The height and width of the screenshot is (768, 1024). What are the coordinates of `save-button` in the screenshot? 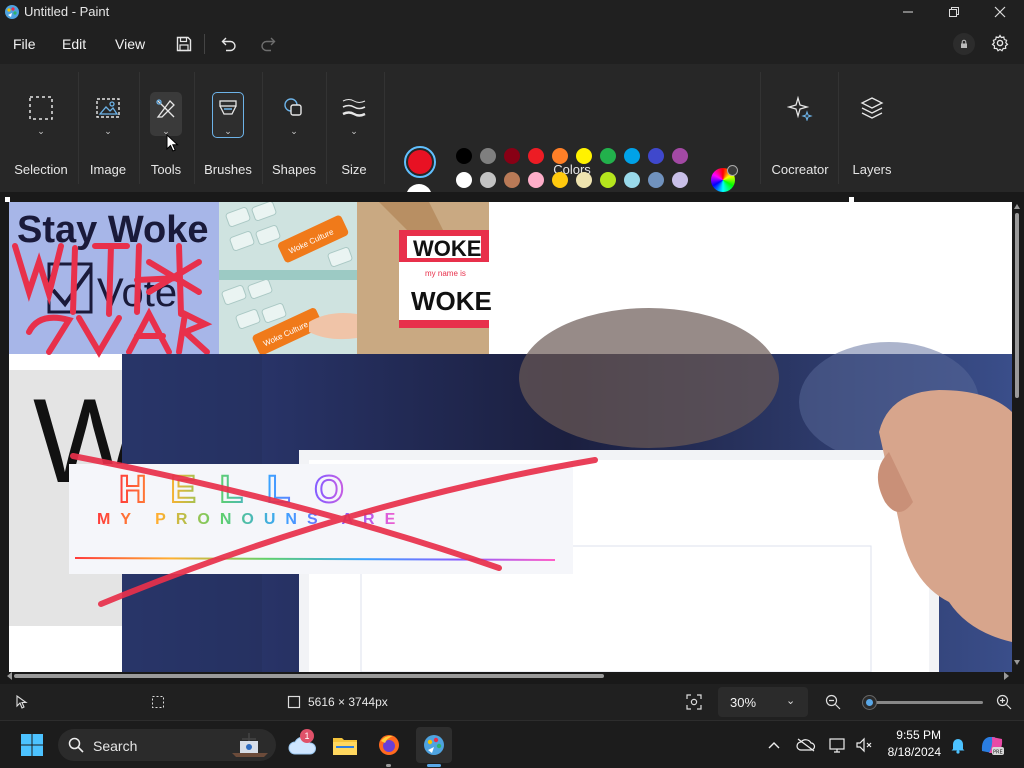 It's located at (184, 44).